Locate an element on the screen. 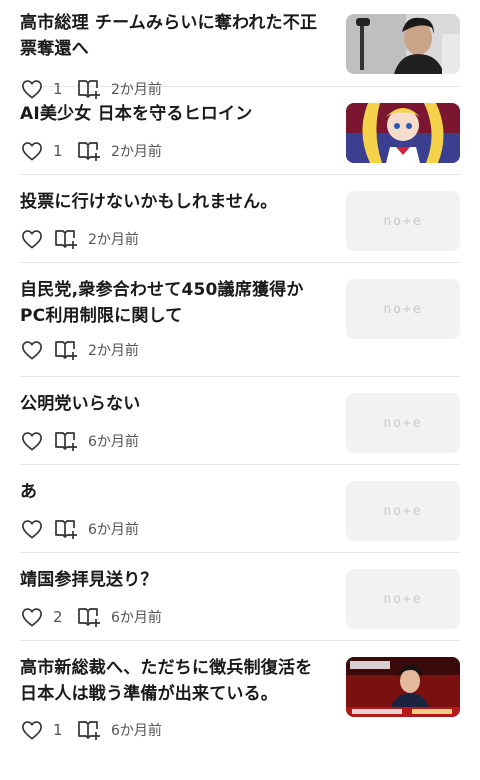  article-meta: 1 2か月前 is located at coordinates (91, 151).